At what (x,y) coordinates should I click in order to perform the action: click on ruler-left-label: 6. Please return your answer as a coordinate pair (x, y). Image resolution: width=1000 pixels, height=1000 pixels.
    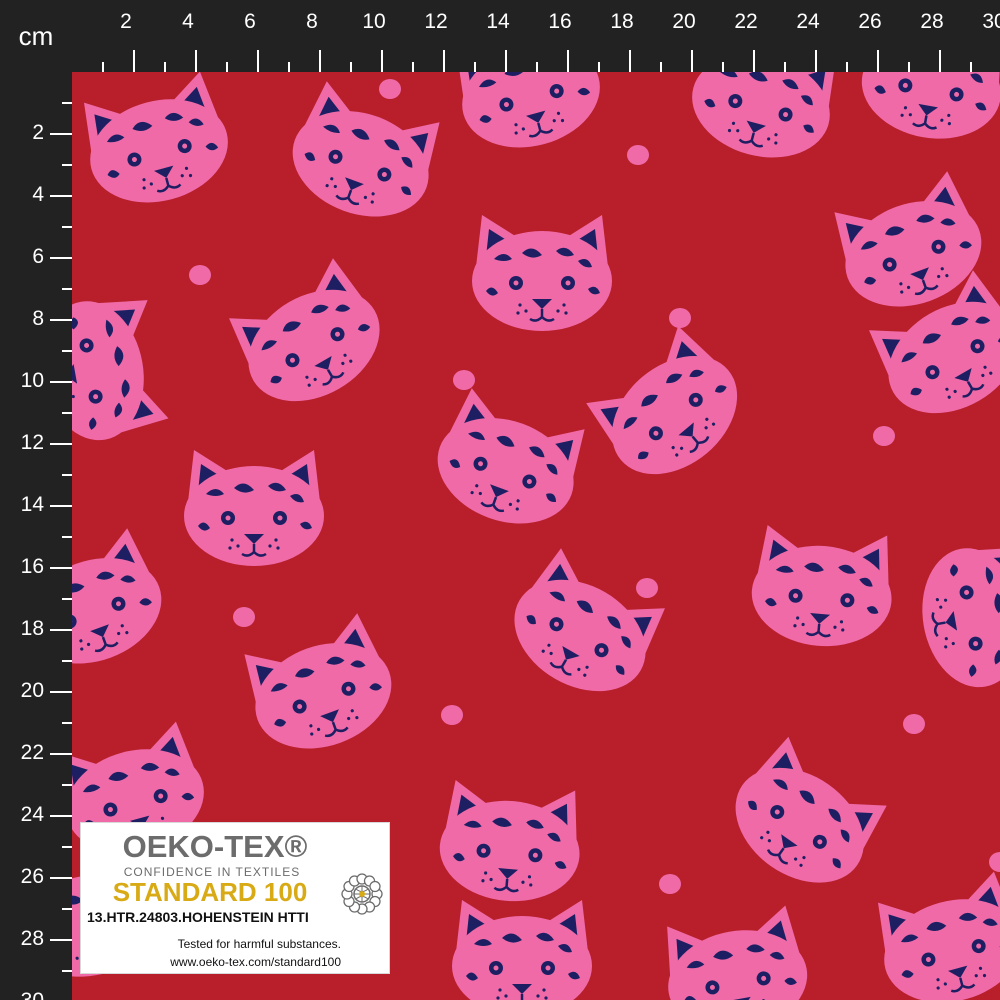
    Looking at the image, I should click on (38, 256).